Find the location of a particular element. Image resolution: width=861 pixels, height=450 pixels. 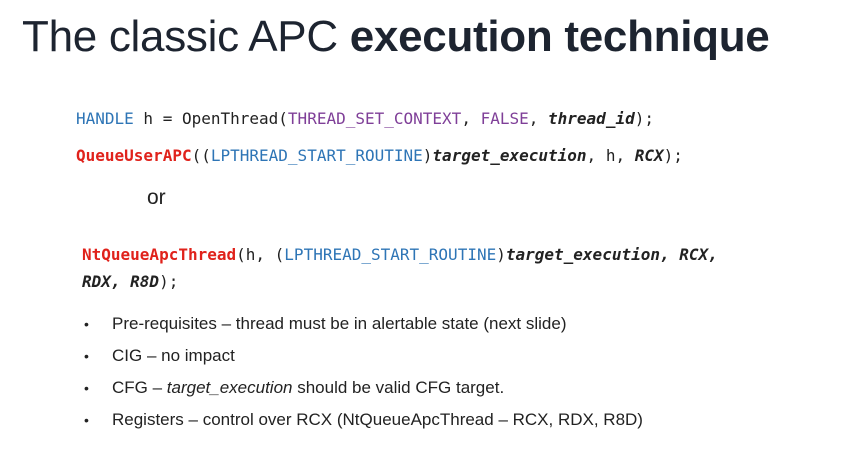

code-line-regs: RDX, R8D); is located at coordinates (130, 281).